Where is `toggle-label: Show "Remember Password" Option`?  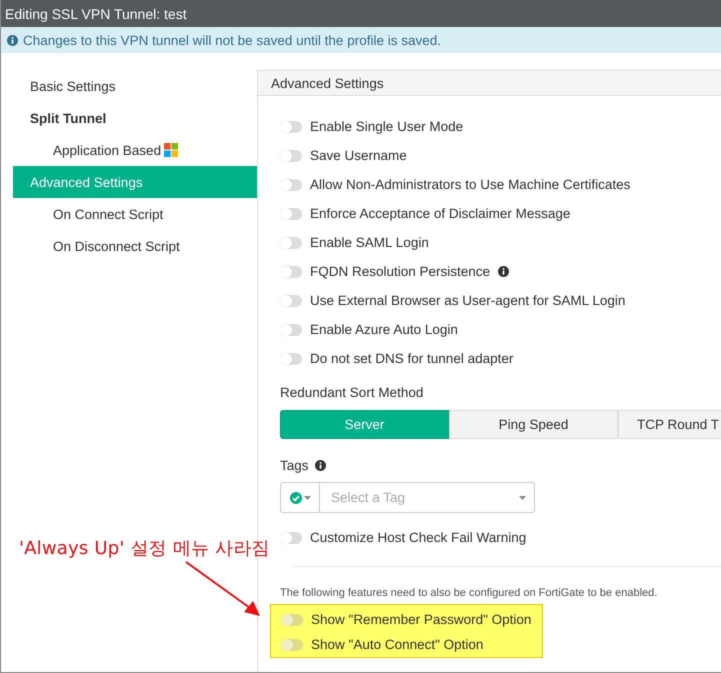 toggle-label: Show "Remember Password" Option is located at coordinates (421, 619).